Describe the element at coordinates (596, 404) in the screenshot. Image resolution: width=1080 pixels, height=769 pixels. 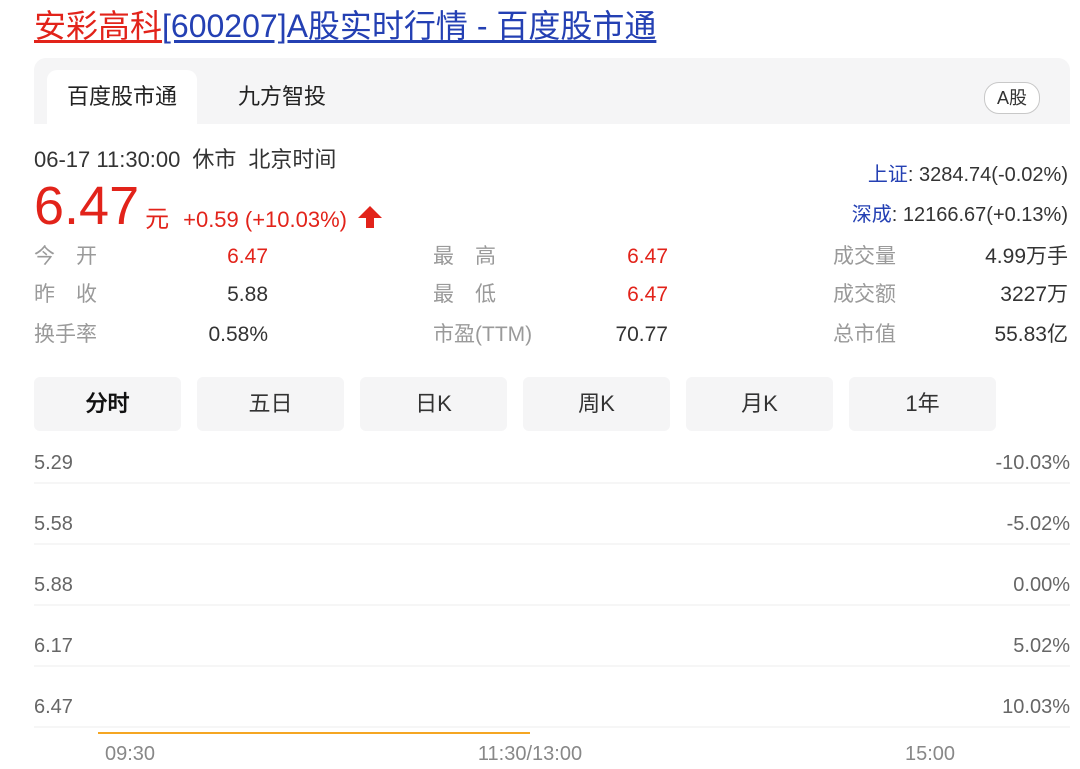
I see `tab-weekly-k: 周K` at that location.